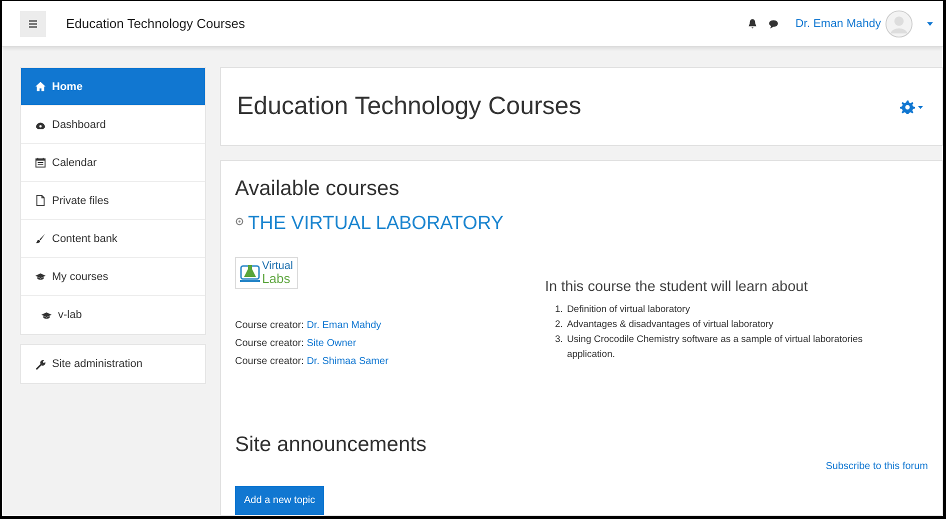 The image size is (946, 519). What do you see at coordinates (250, 273) in the screenshot?
I see `flask-icon` at bounding box center [250, 273].